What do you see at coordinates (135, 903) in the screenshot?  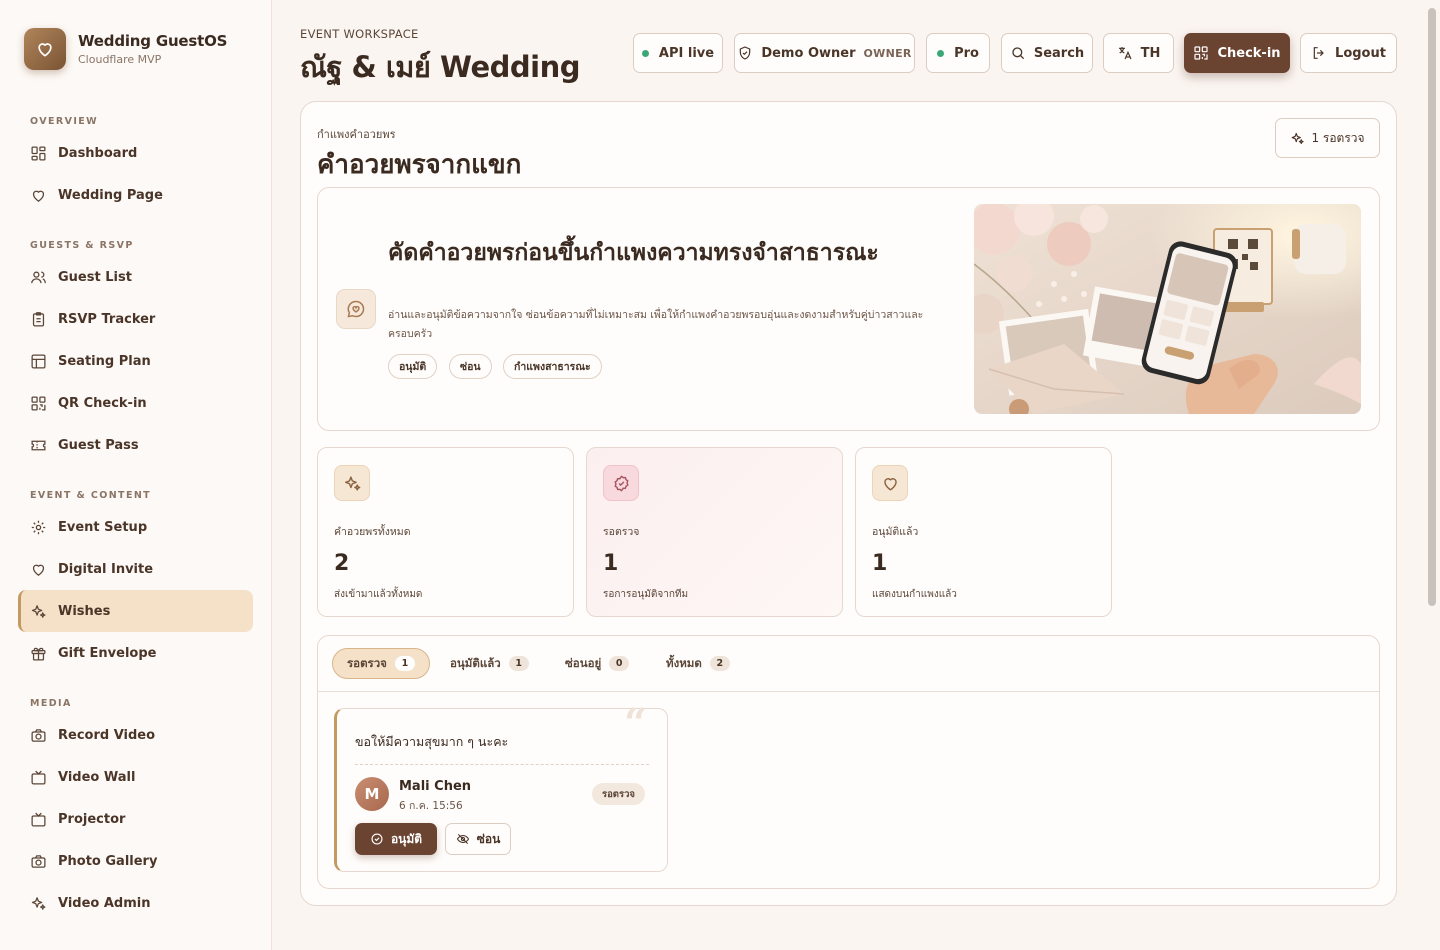 I see `sidebar-item-video-admin: Video Admin` at bounding box center [135, 903].